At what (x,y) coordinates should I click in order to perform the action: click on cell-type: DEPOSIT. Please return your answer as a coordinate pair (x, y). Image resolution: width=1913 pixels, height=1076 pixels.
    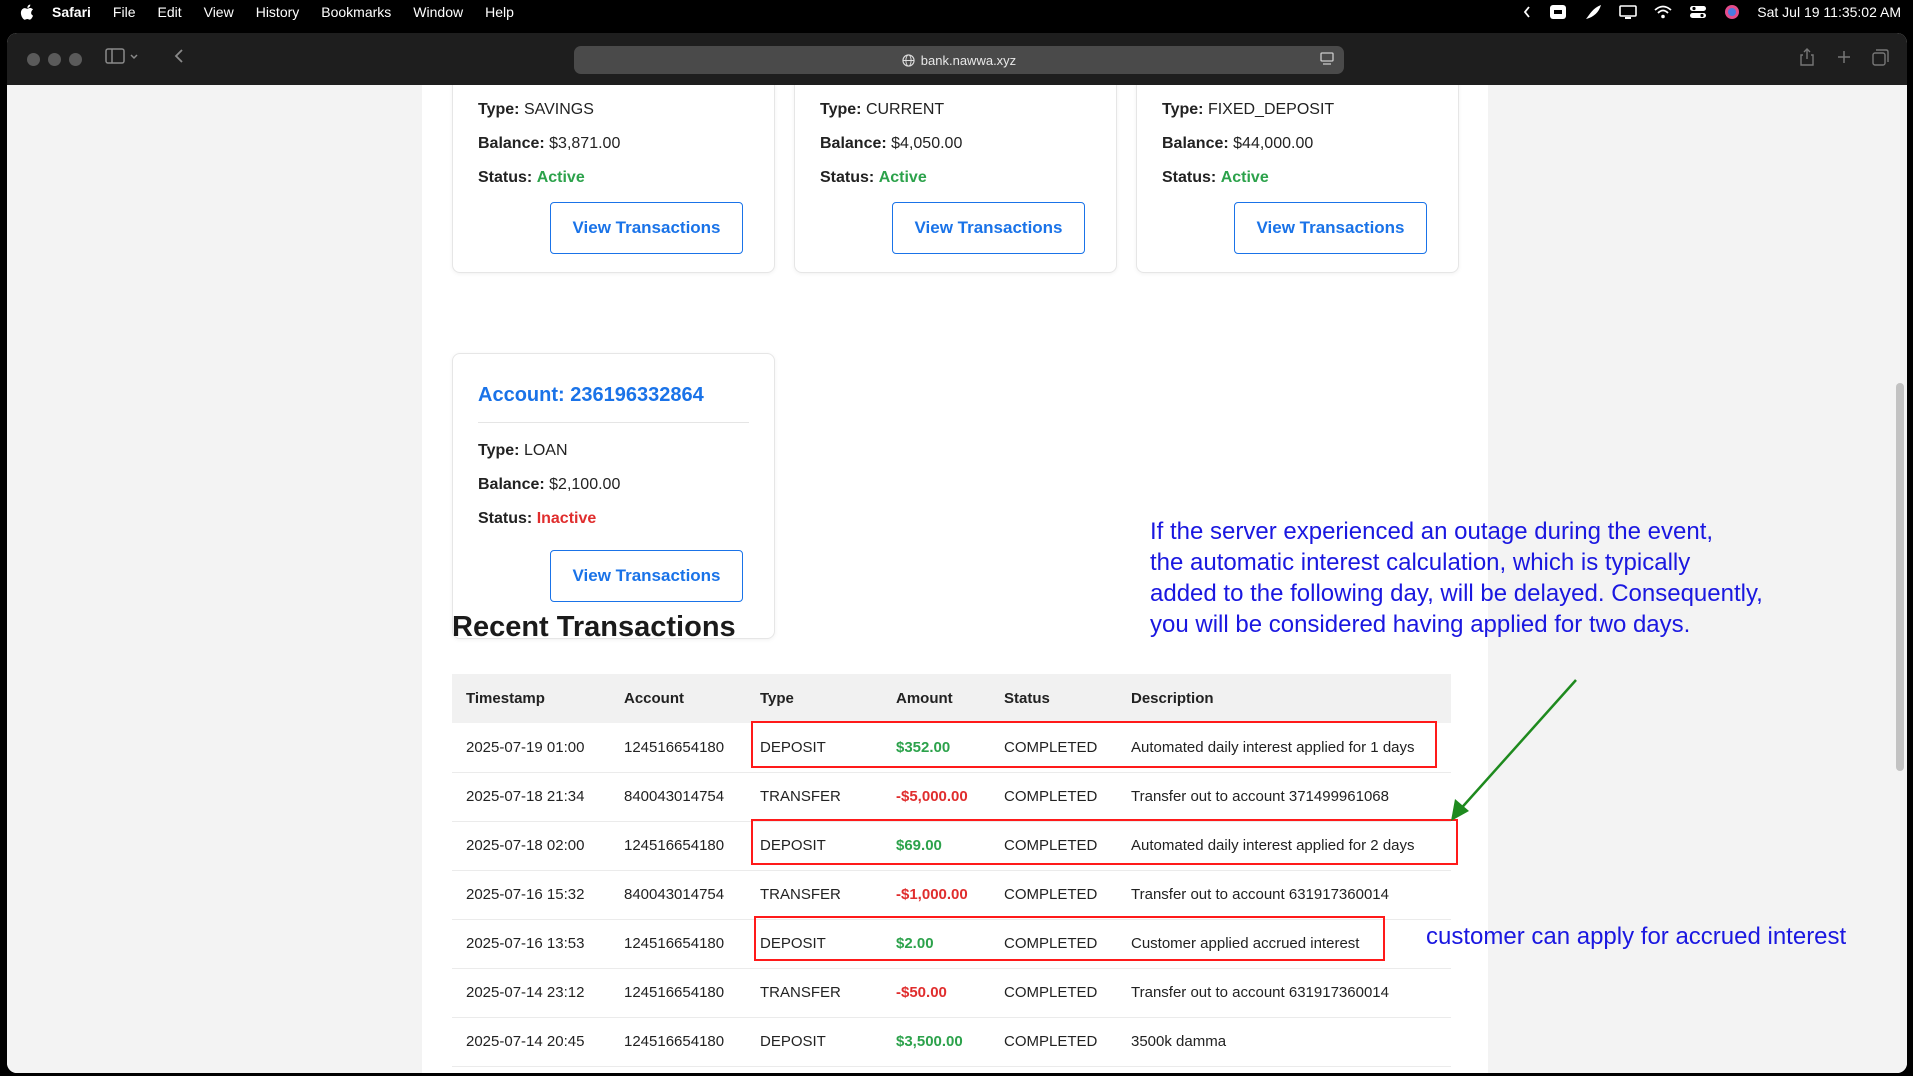
    Looking at the image, I should click on (814, 1042).